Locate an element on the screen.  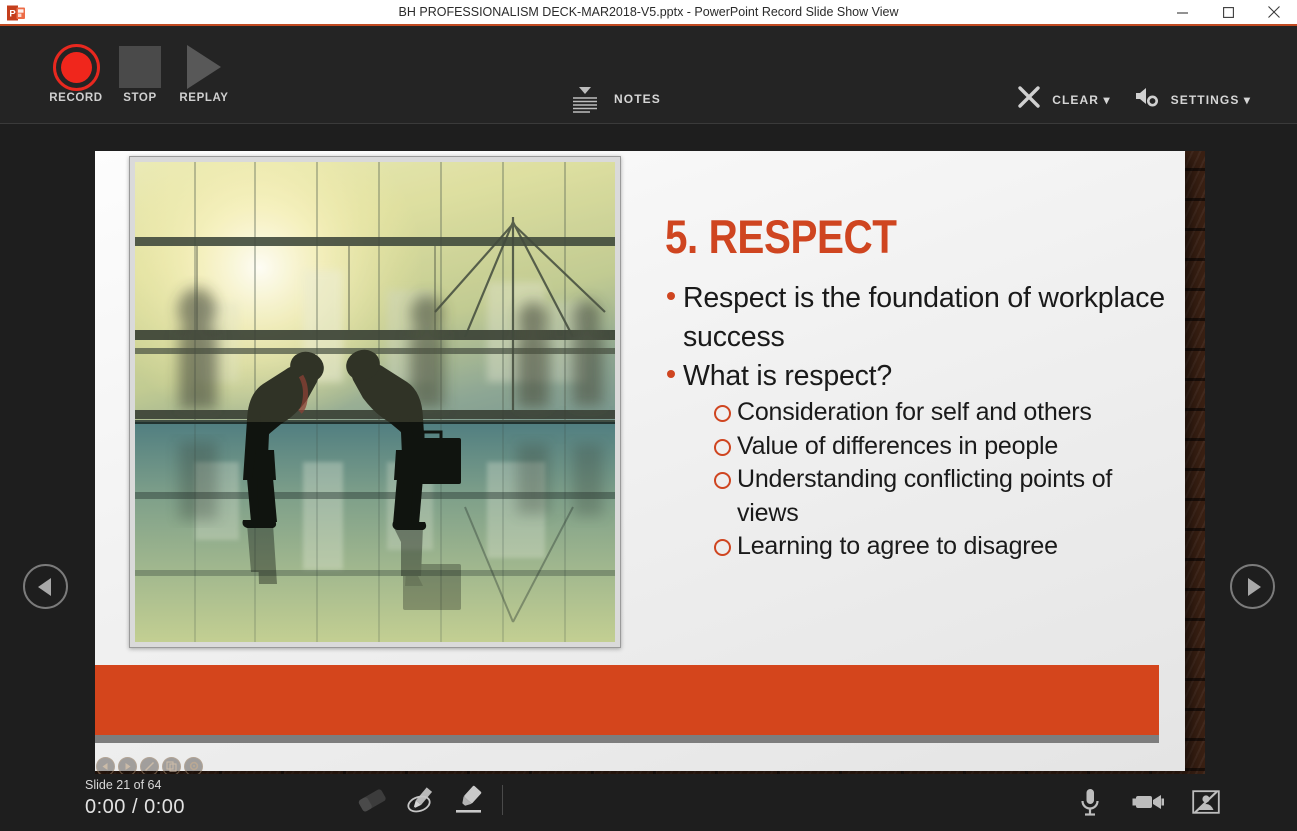
record-button-label: RECORD is located at coordinates (76, 98).